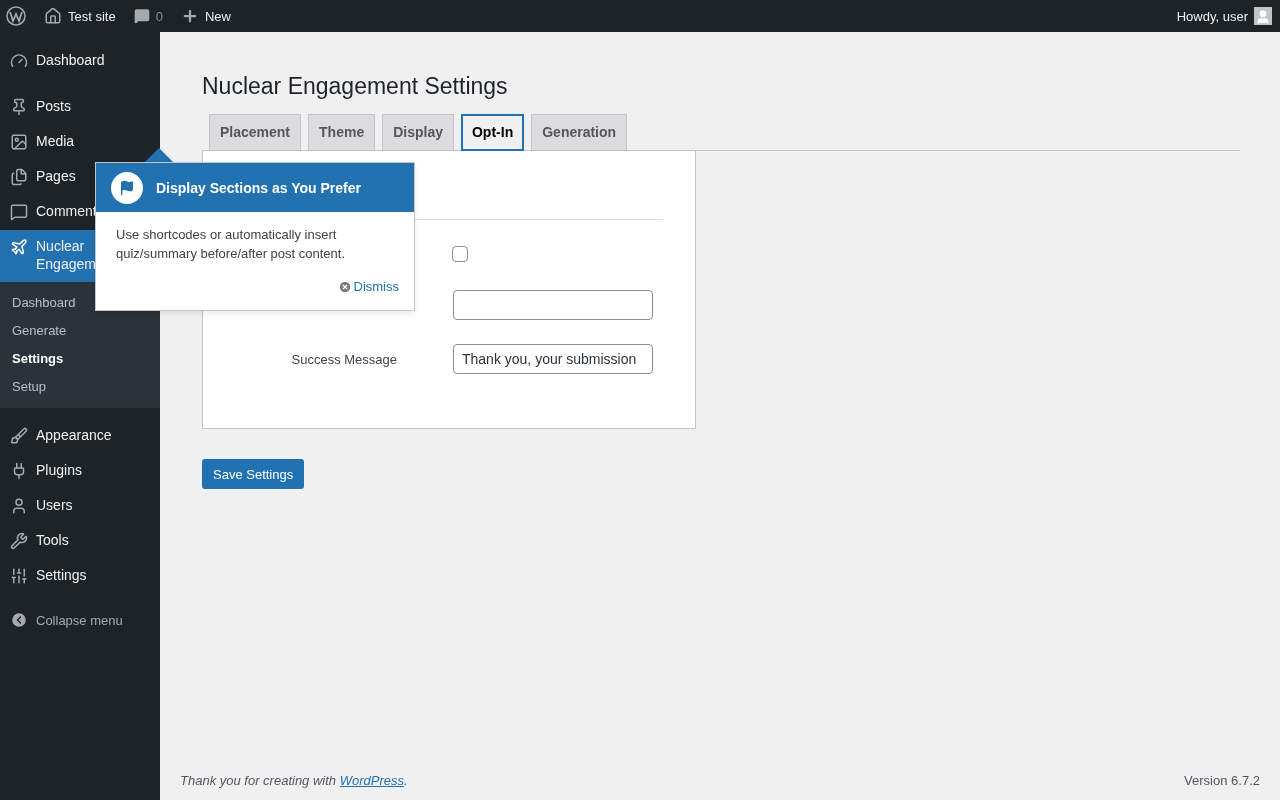 This screenshot has height=800, width=1280. What do you see at coordinates (127, 187) in the screenshot?
I see `flag-icon` at bounding box center [127, 187].